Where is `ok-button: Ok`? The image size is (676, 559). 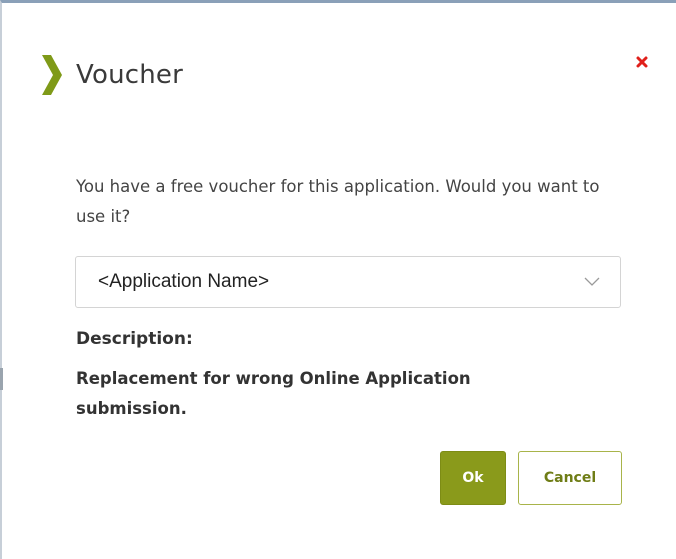 ok-button: Ok is located at coordinates (473, 478).